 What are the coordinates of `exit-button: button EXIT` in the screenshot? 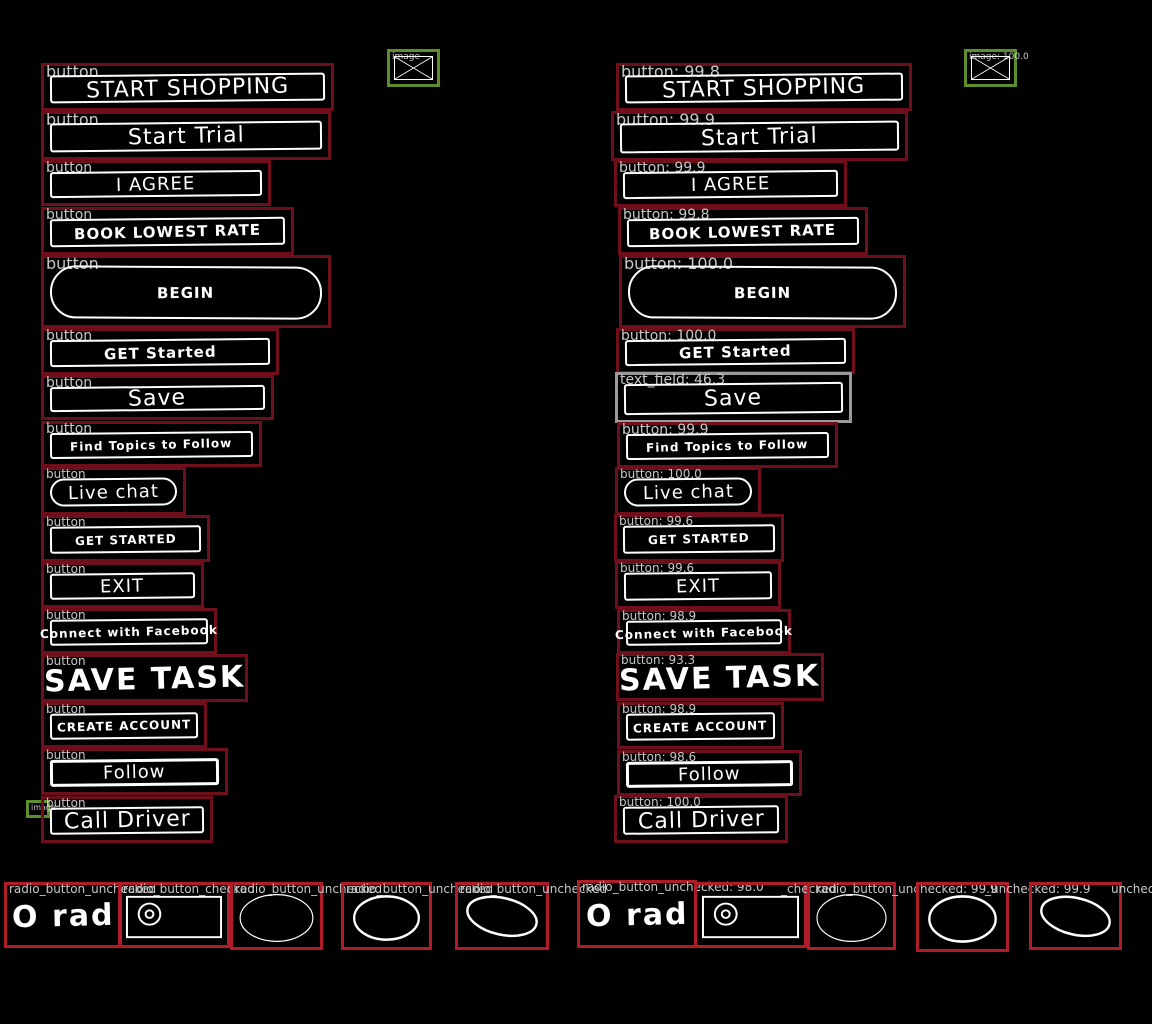 It's located at (122, 585).